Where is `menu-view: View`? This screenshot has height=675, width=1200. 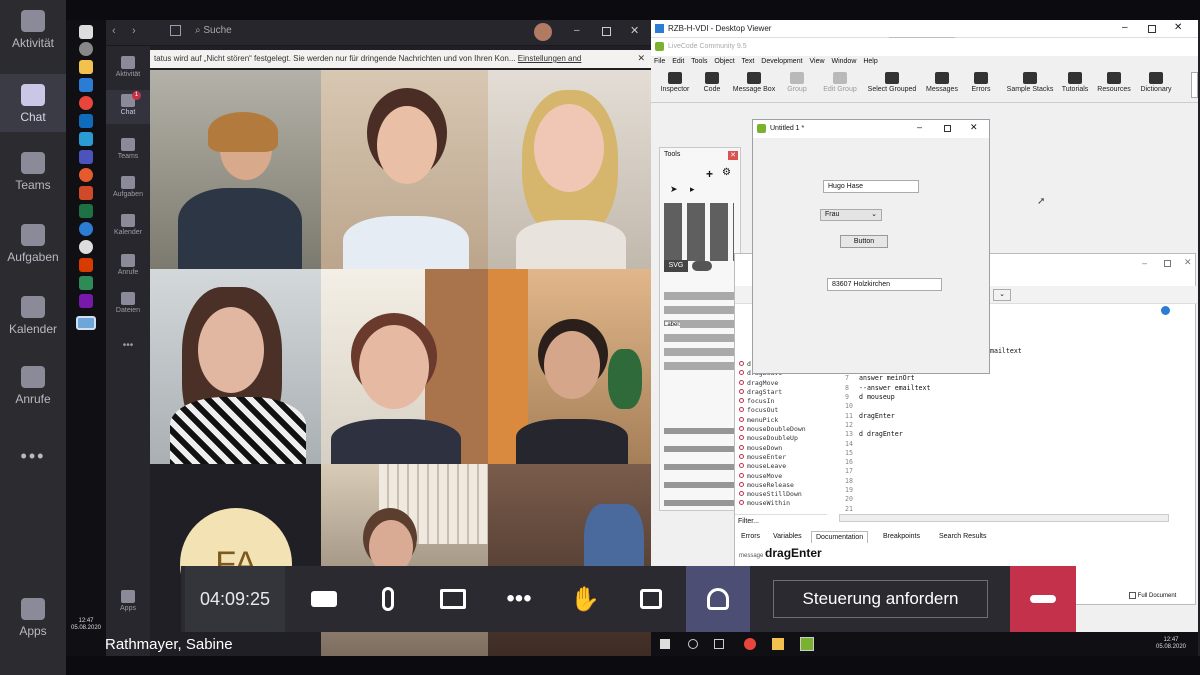
menu-view: View is located at coordinates (816, 61).